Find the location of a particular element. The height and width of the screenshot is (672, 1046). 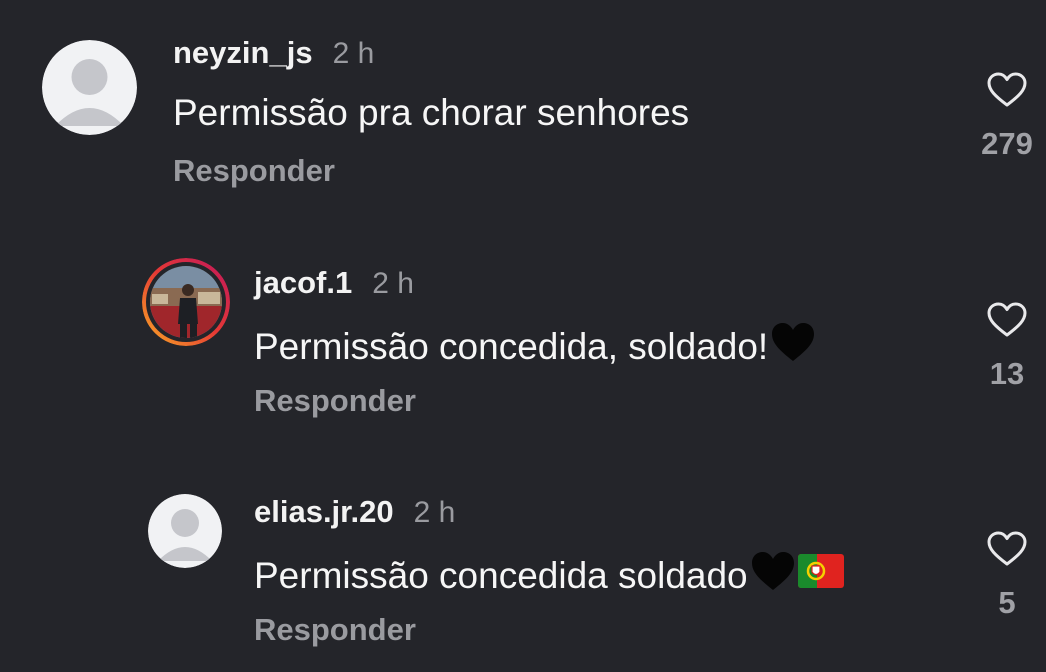

username: neyzin_js is located at coordinates (243, 53).